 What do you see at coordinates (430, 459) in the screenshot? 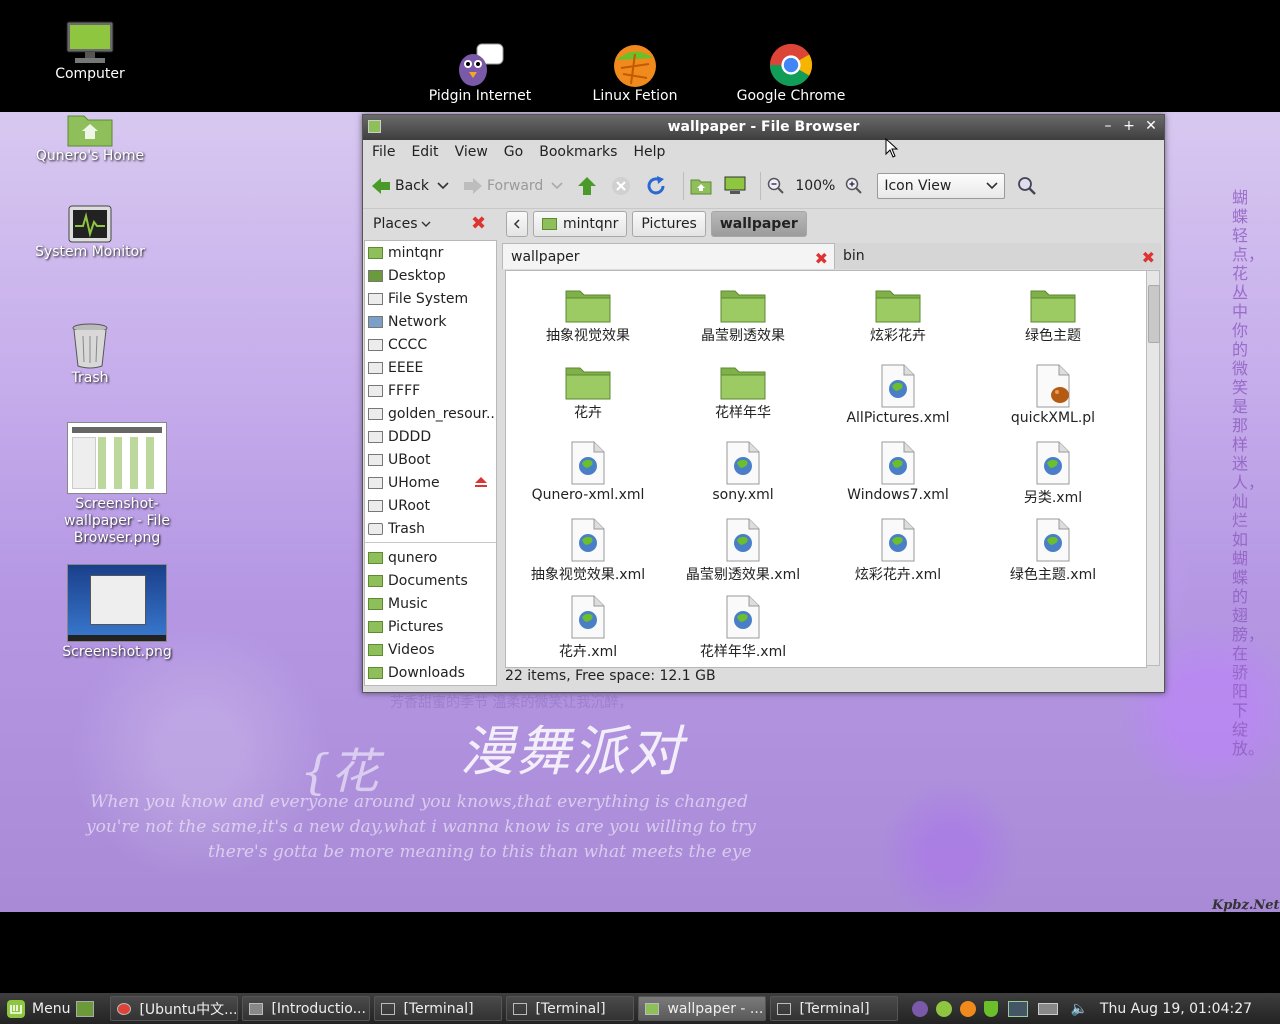
I see `place-item: UBoot` at bounding box center [430, 459].